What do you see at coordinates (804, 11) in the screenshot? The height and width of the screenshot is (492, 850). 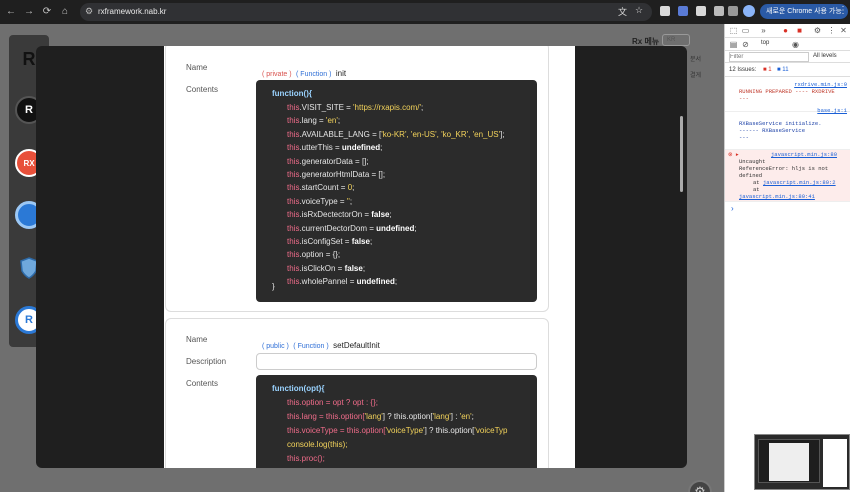 I see `chrome-update-button: 새로운 Chrome 사용 가능` at bounding box center [804, 11].